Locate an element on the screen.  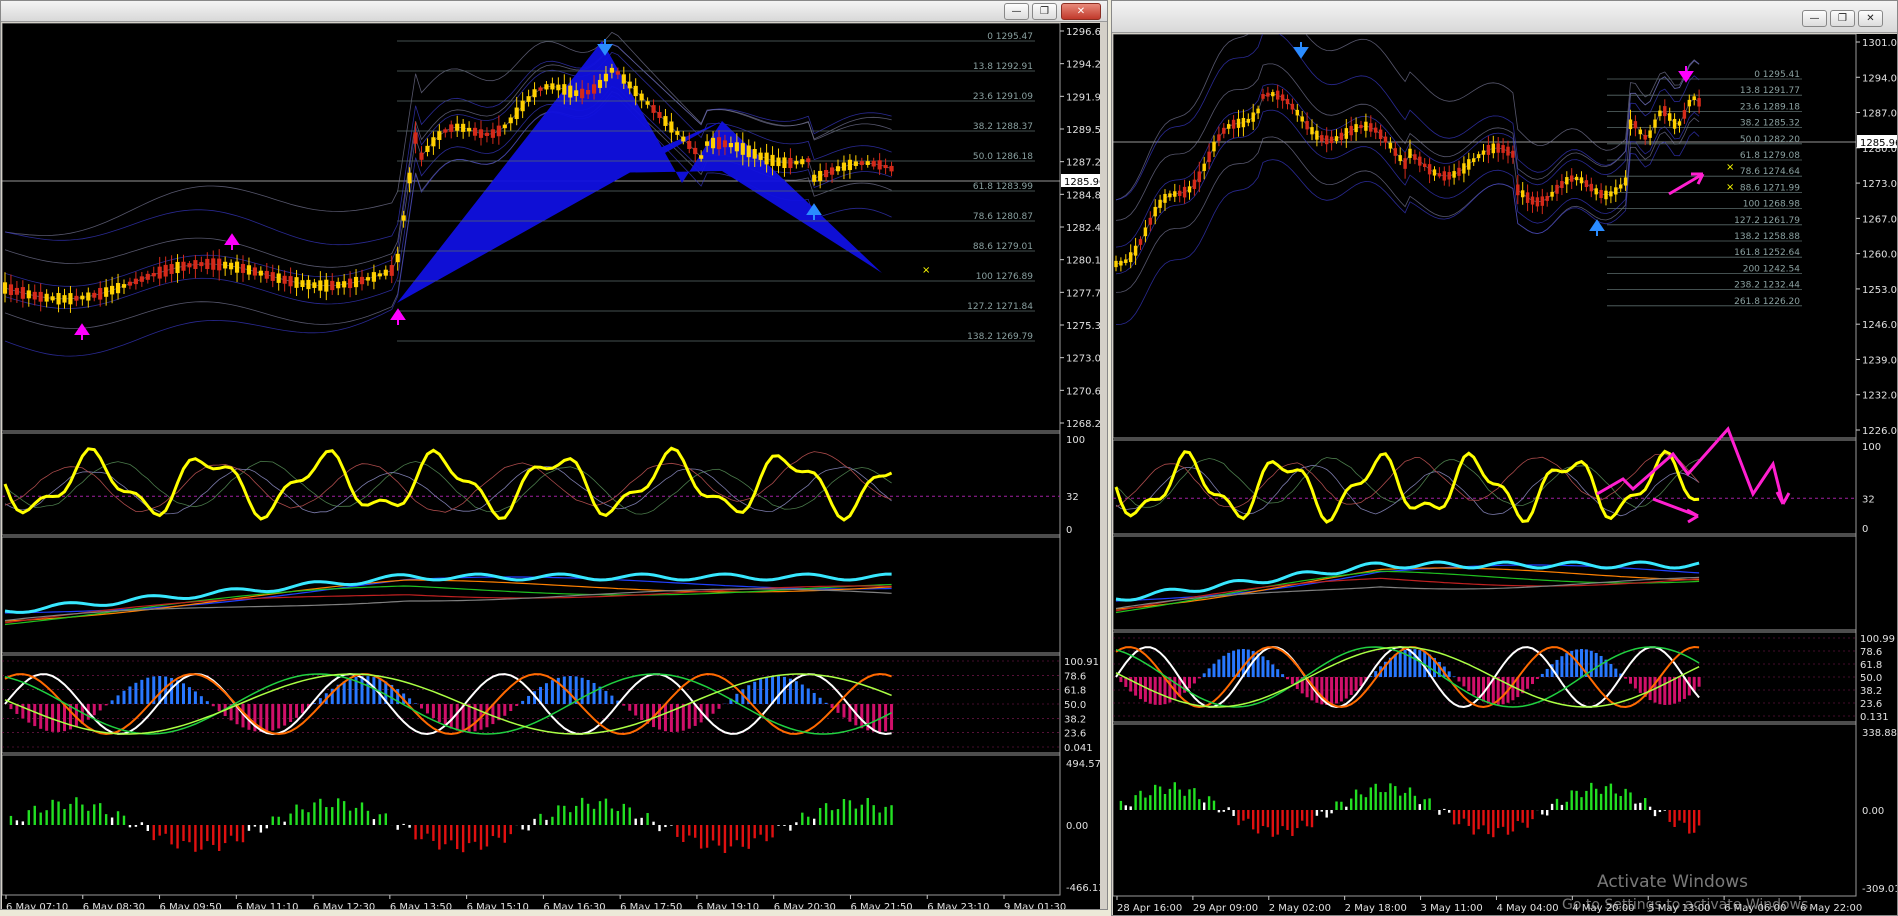
time-axis-label: 6 May 21:50 is located at coordinates (881, 905).